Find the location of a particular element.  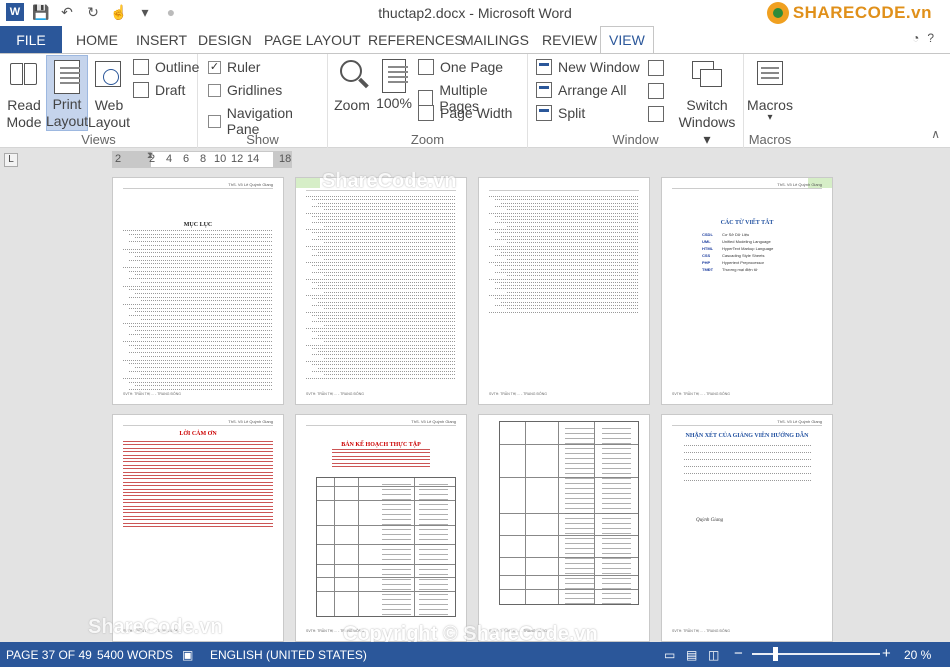

page-width-button: Page Width is located at coordinates (465, 113).